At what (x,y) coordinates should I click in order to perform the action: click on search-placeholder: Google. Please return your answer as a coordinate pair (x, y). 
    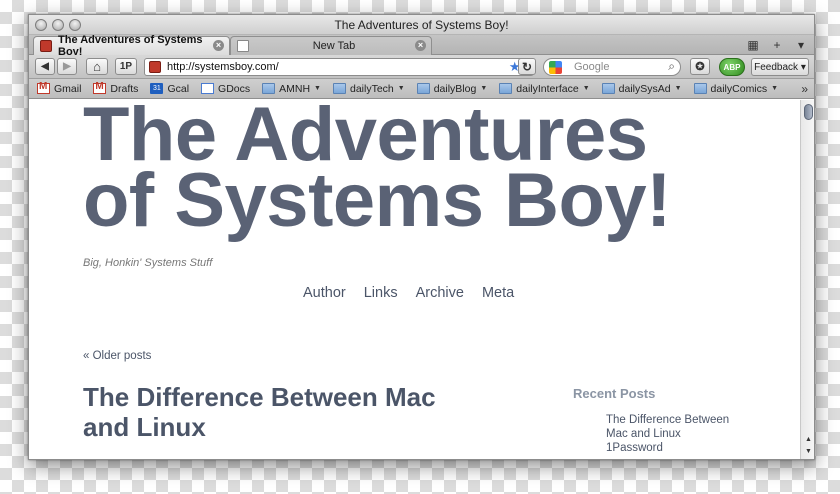
    Looking at the image, I should click on (592, 67).